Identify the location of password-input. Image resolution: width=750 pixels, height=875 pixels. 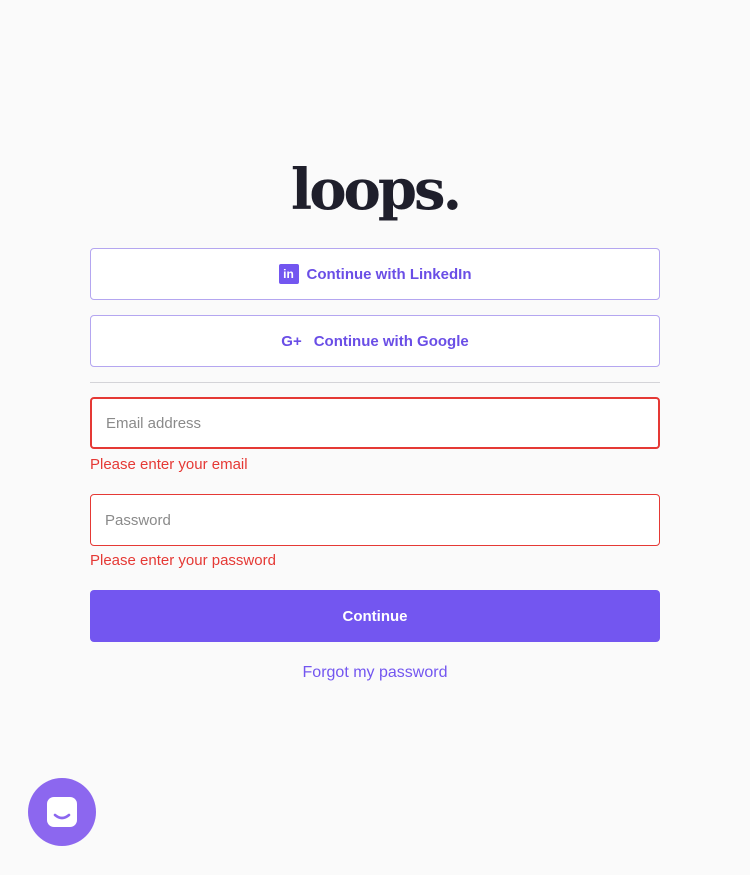
(375, 520).